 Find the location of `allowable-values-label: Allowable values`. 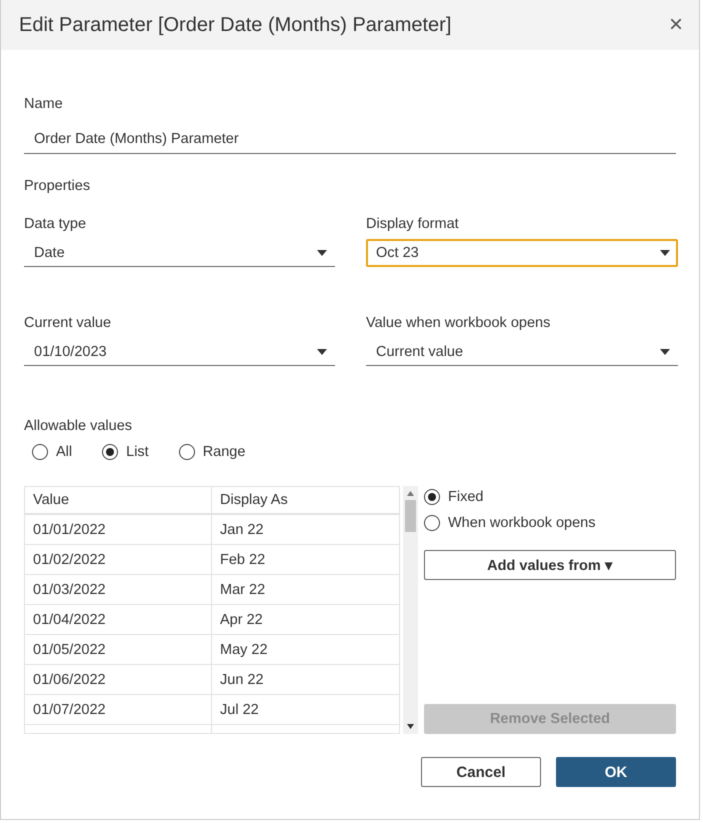

allowable-values-label: Allowable values is located at coordinates (79, 426).